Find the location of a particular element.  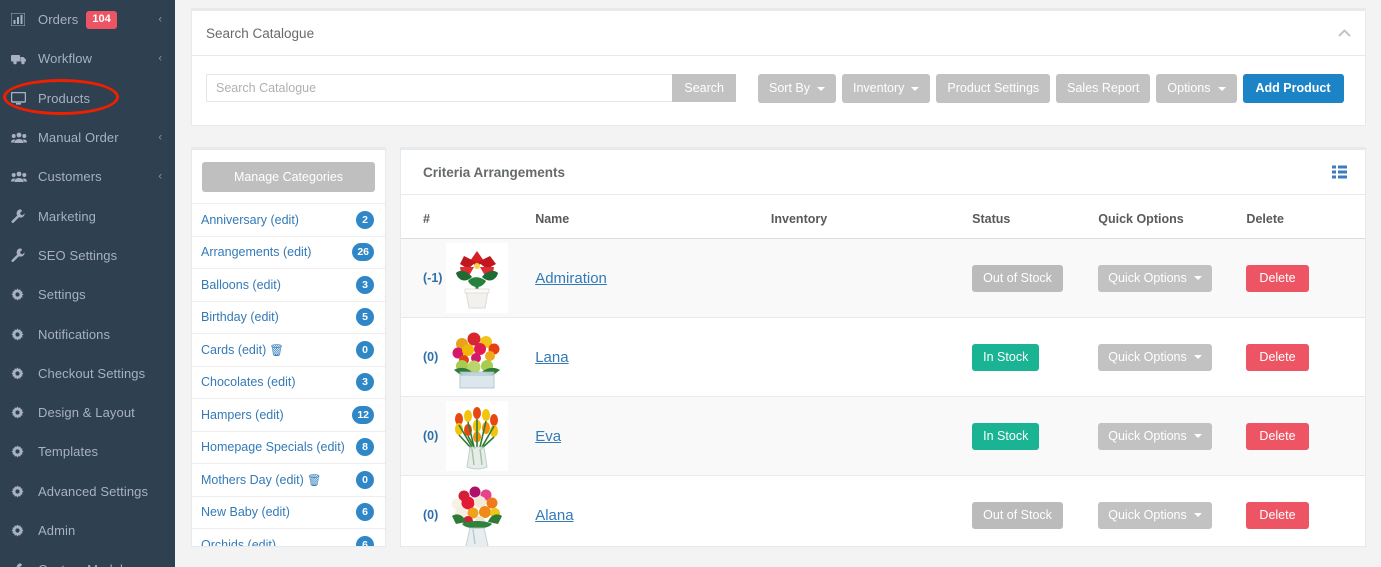

category-count-badge: 3 is located at coordinates (365, 284).